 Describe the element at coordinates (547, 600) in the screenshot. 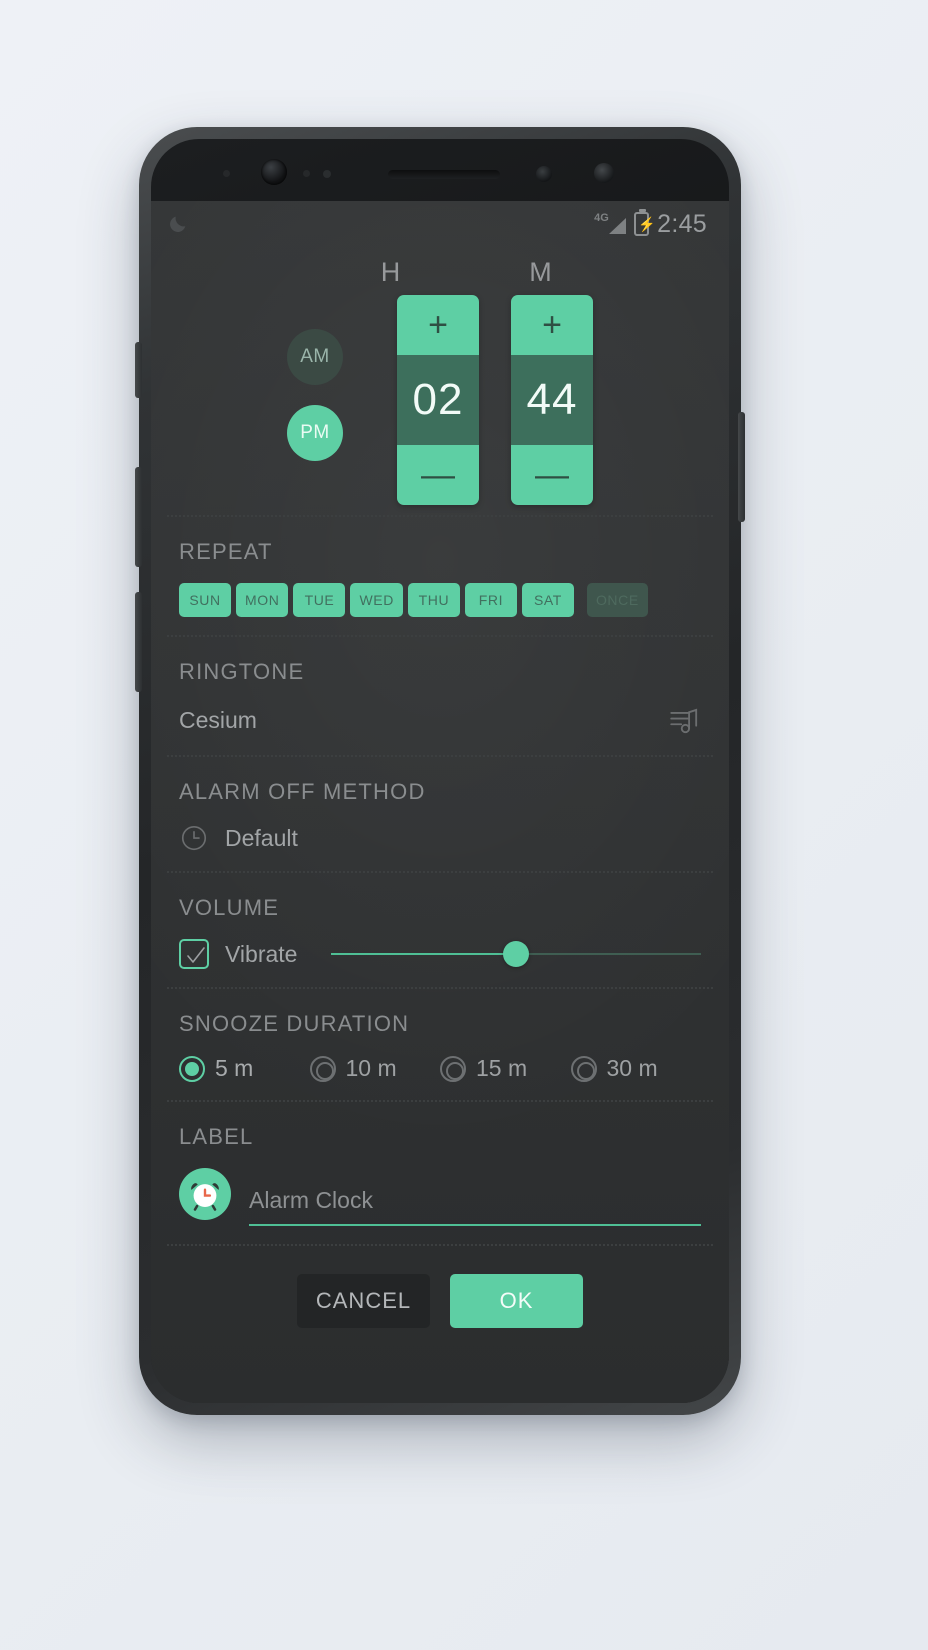

I see `repeat-chip-sat: SAT` at that location.